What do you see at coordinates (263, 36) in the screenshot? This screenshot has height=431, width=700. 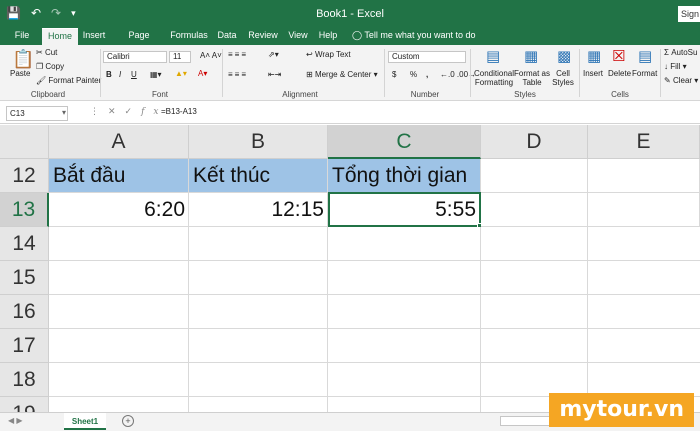 I see `tab-review: Review` at bounding box center [263, 36].